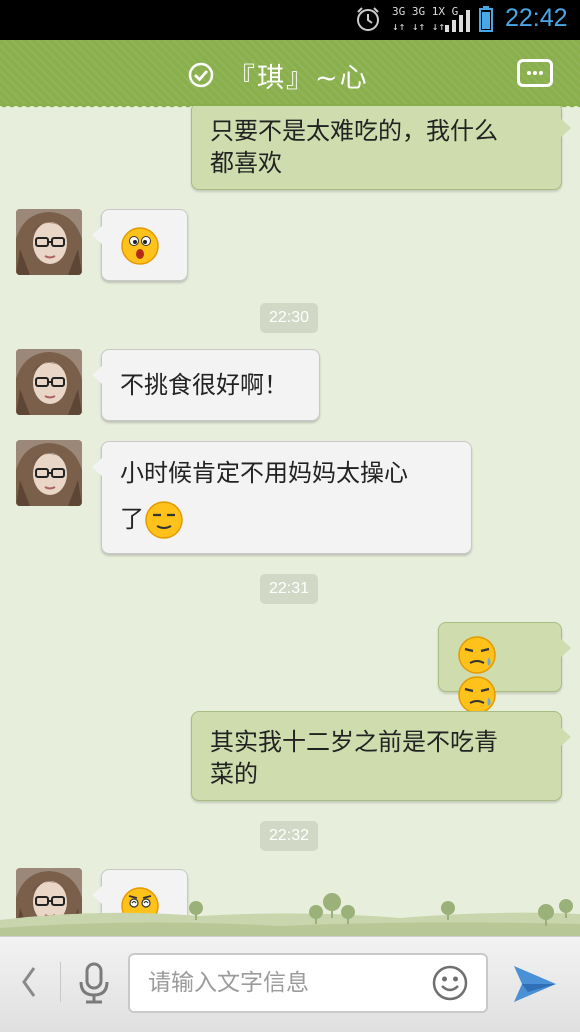 Image resolution: width=580 pixels, height=1032 pixels. What do you see at coordinates (536, 18) in the screenshot?
I see `status-time: 22:42` at bounding box center [536, 18].